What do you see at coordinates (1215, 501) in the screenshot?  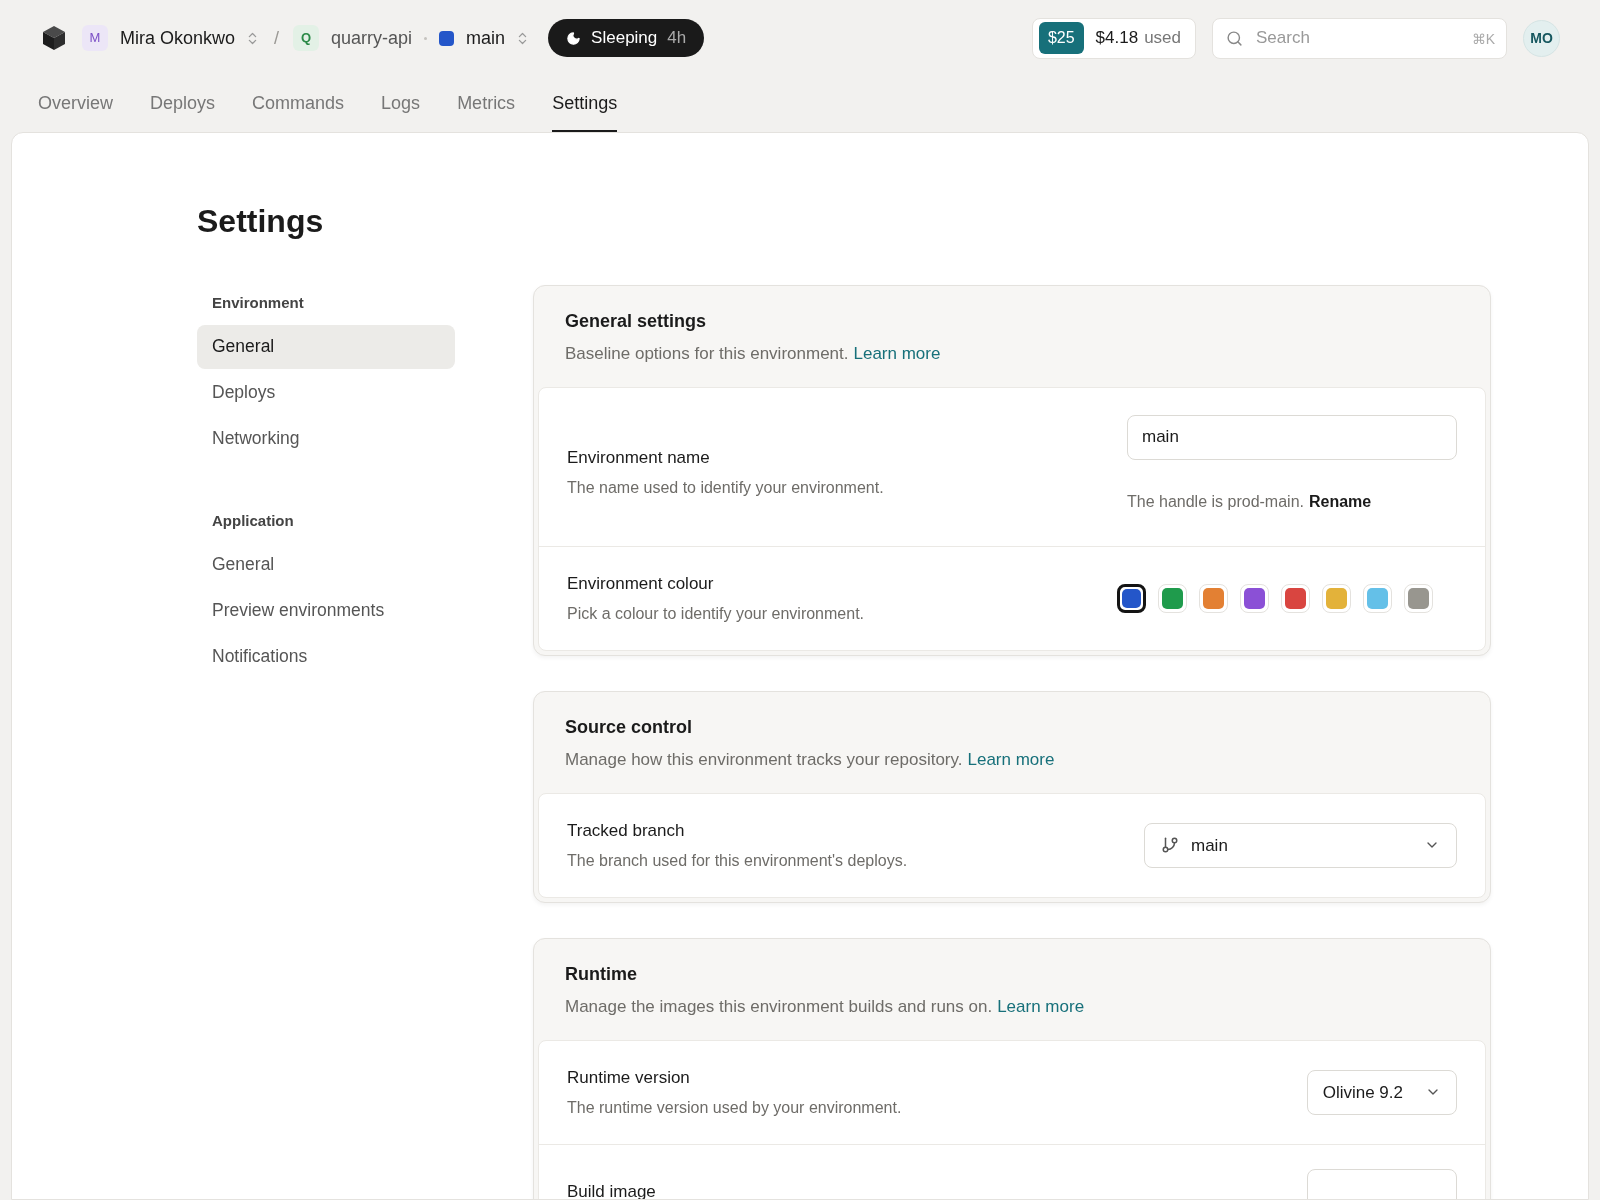 I see `handle-hint: The handle is prod-main.` at bounding box center [1215, 501].